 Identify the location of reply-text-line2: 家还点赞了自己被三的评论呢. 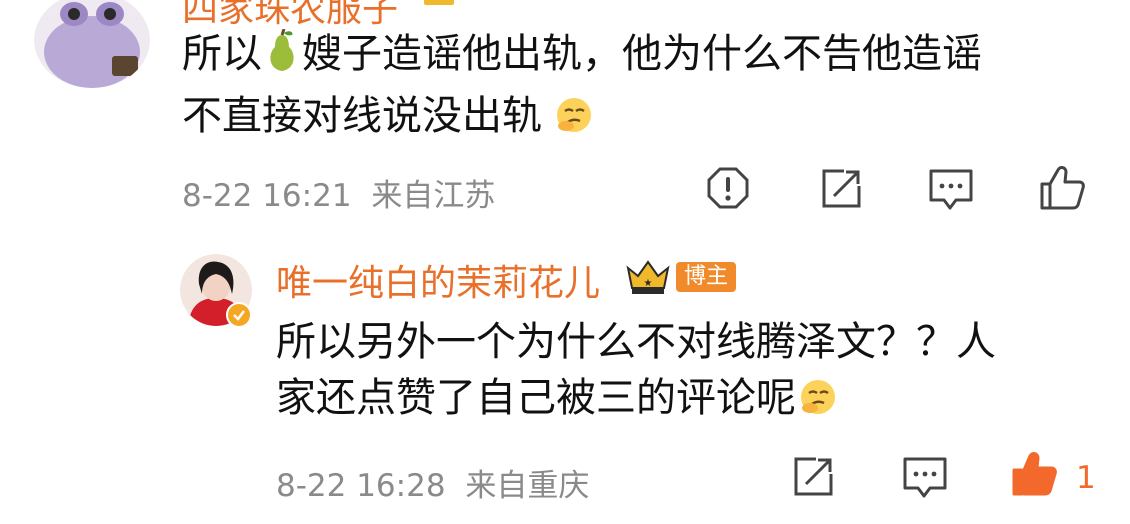
(686, 401).